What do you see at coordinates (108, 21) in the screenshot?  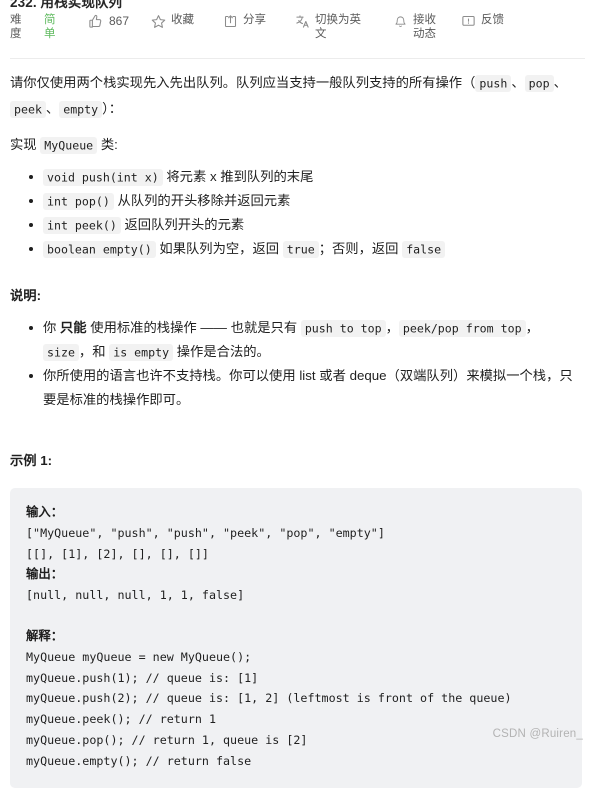 I see `like-button: 867` at bounding box center [108, 21].